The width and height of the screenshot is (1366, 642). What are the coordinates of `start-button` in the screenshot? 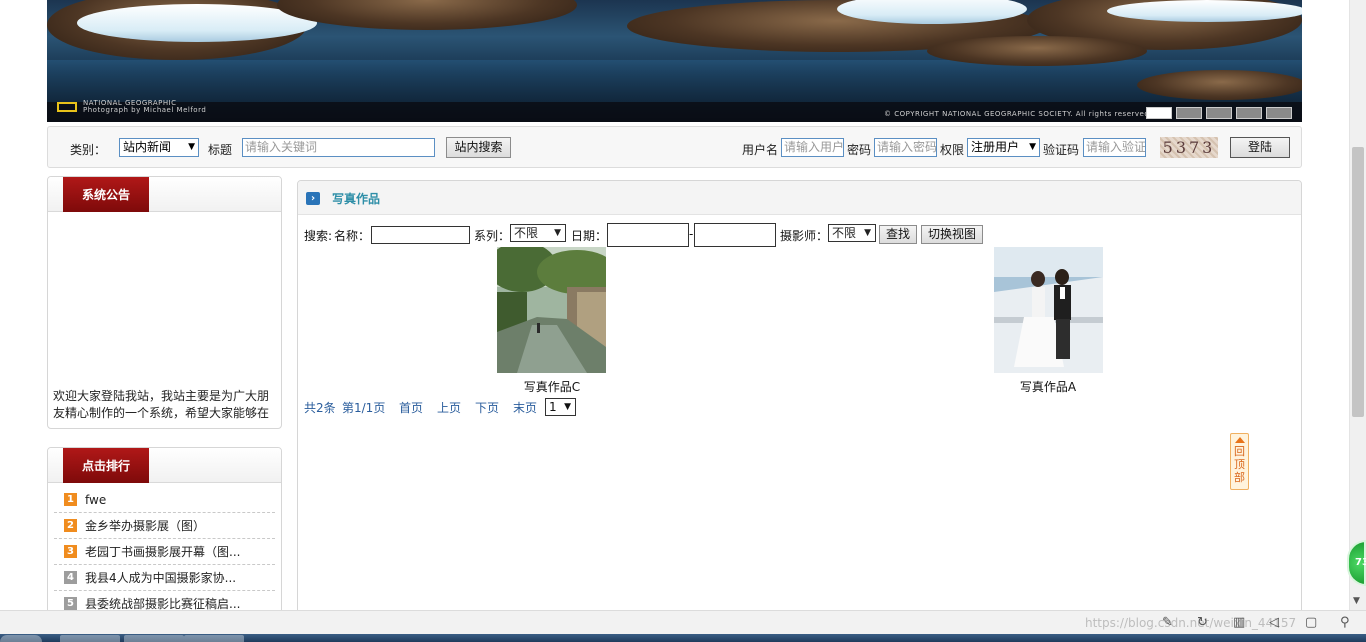 It's located at (21, 638).